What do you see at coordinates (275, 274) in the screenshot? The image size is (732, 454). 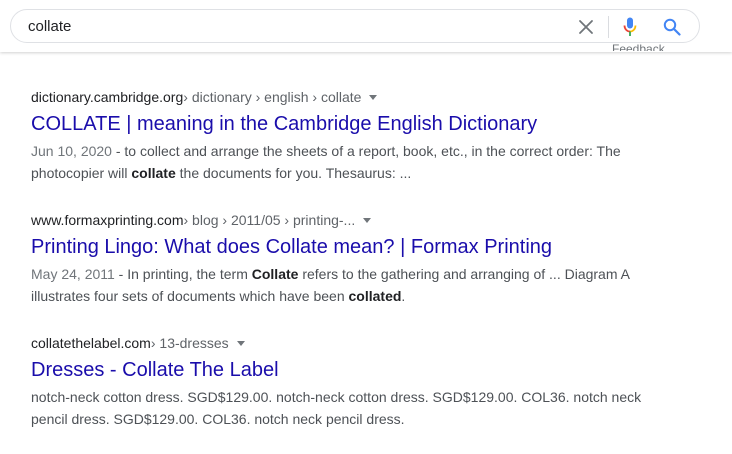 I see `snippet-highlight: Collate` at bounding box center [275, 274].